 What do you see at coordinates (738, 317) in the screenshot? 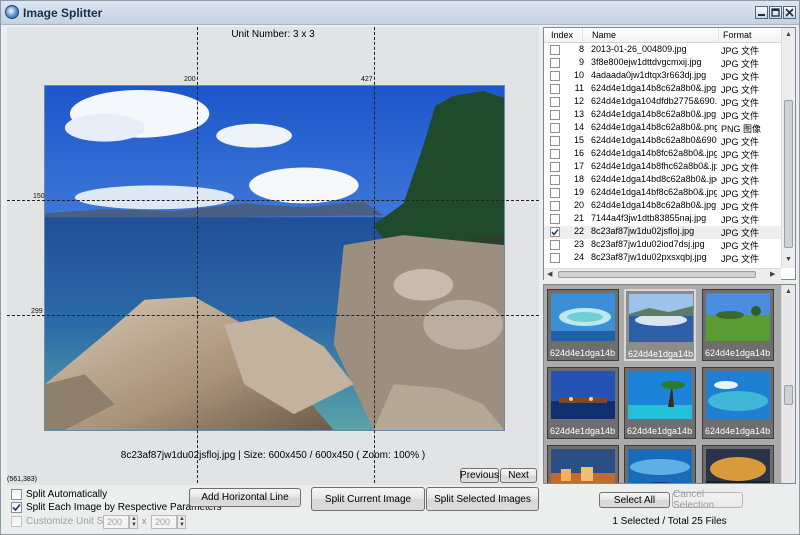
I see `thumbnail-picture` at bounding box center [738, 317].